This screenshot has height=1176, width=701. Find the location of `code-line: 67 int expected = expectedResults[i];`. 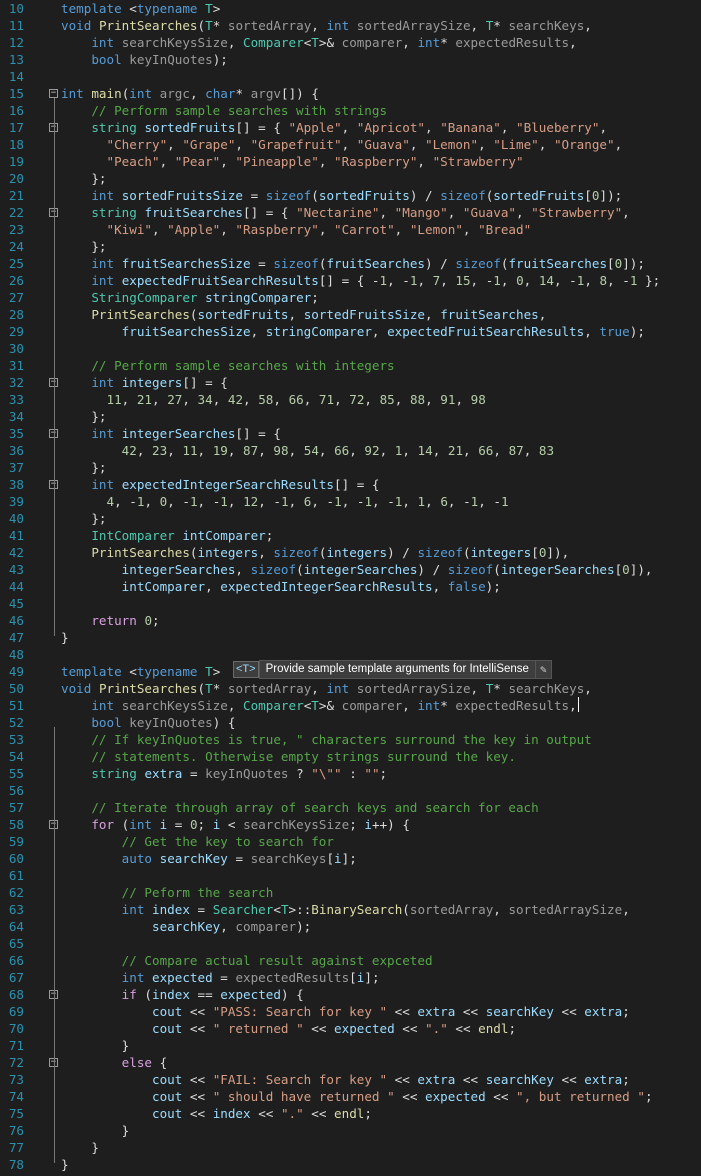

code-line: 67 int expected = expectedResults[i]; is located at coordinates (350, 977).